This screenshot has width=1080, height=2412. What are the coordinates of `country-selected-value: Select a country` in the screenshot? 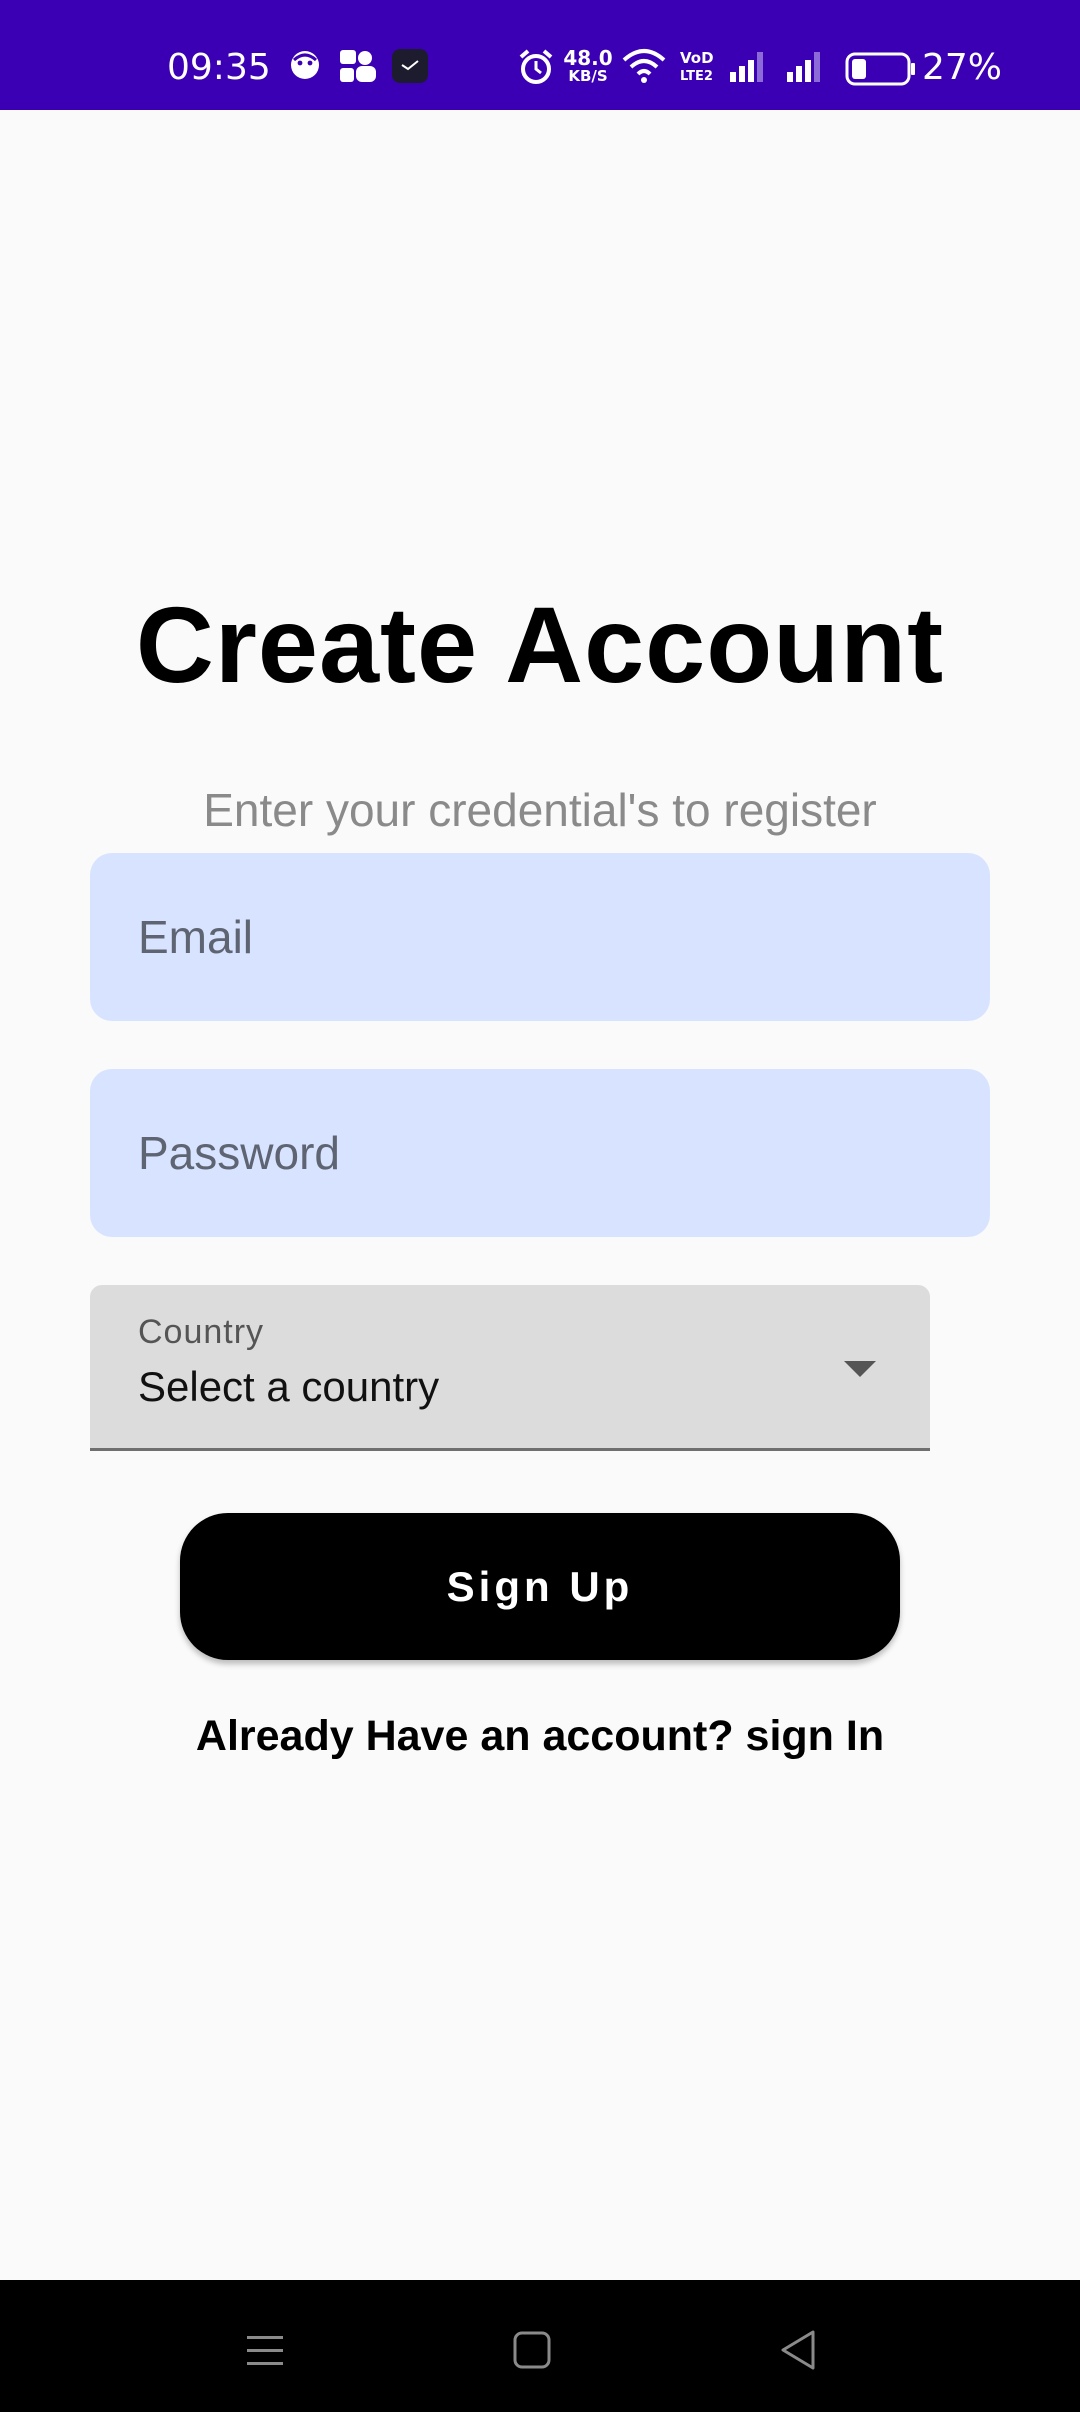 It's located at (289, 1386).